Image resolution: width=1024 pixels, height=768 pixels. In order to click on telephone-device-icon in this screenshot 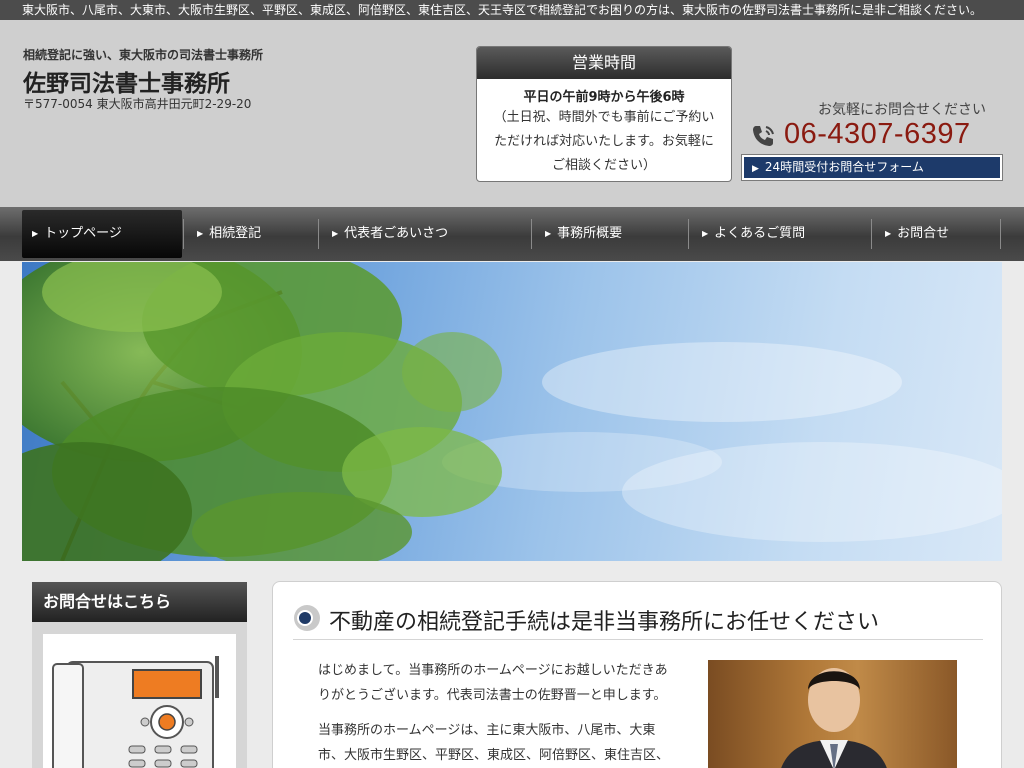, I will do `click(135, 712)`.